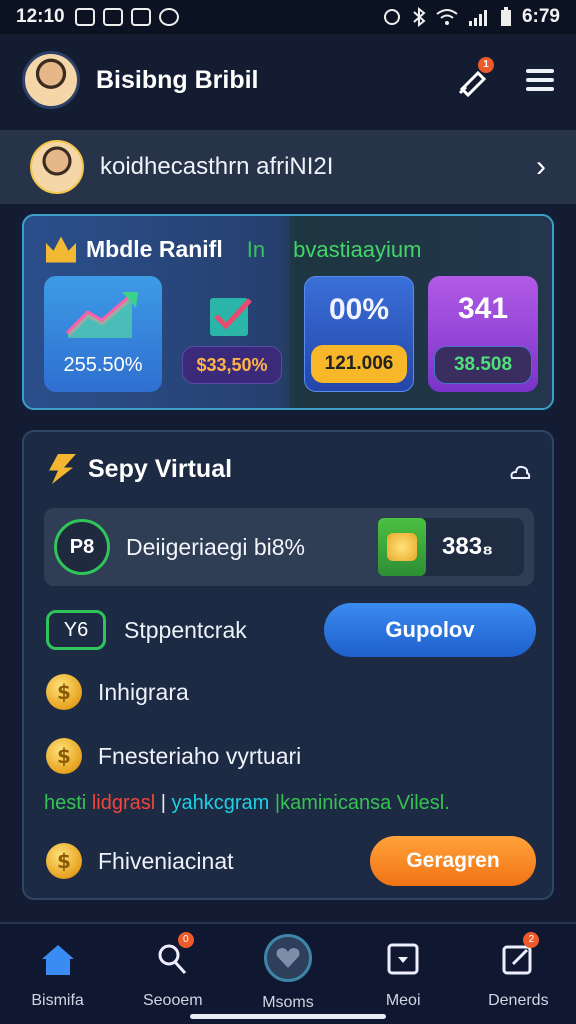  I want to click on notification-badge: 1, so click(486, 65).